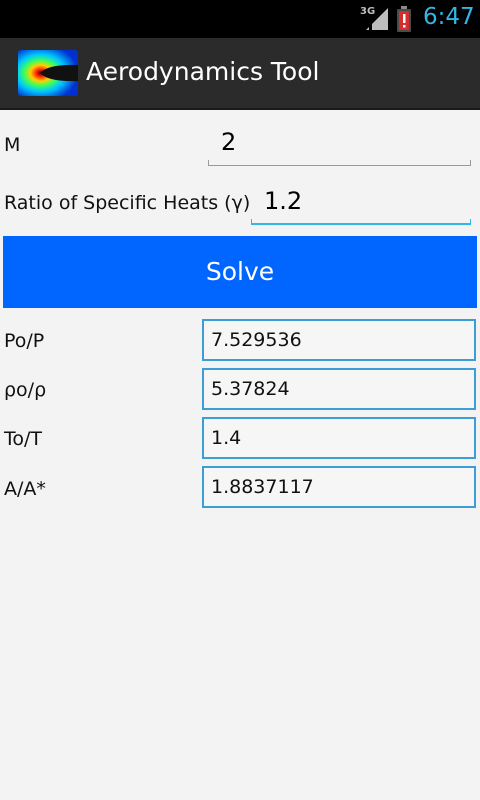 This screenshot has height=800, width=480. Describe the element at coordinates (240, 19) in the screenshot. I see `status-bar: 3G 6:47` at that location.